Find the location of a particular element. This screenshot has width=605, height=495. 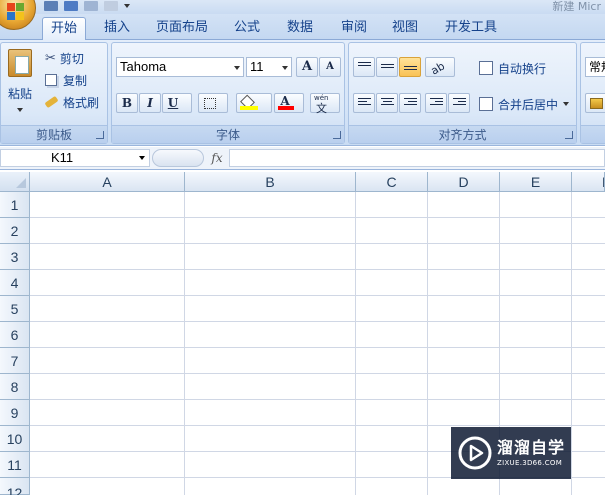

increase-font-icon: A is located at coordinates (307, 66).